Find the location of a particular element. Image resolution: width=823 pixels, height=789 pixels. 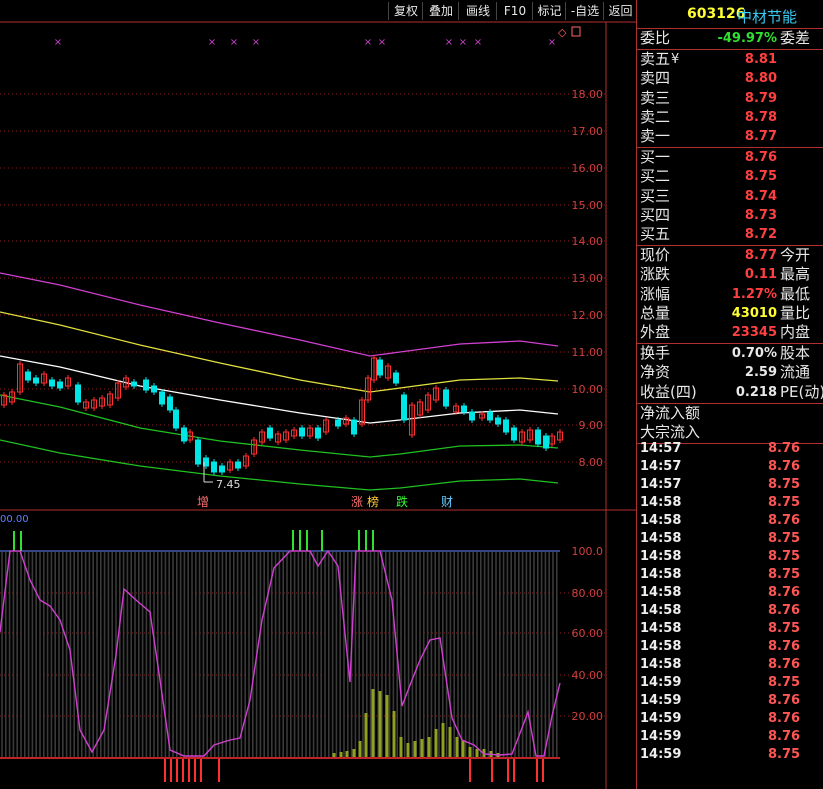

ask-row: 卖三 8.79 is located at coordinates (730, 98).